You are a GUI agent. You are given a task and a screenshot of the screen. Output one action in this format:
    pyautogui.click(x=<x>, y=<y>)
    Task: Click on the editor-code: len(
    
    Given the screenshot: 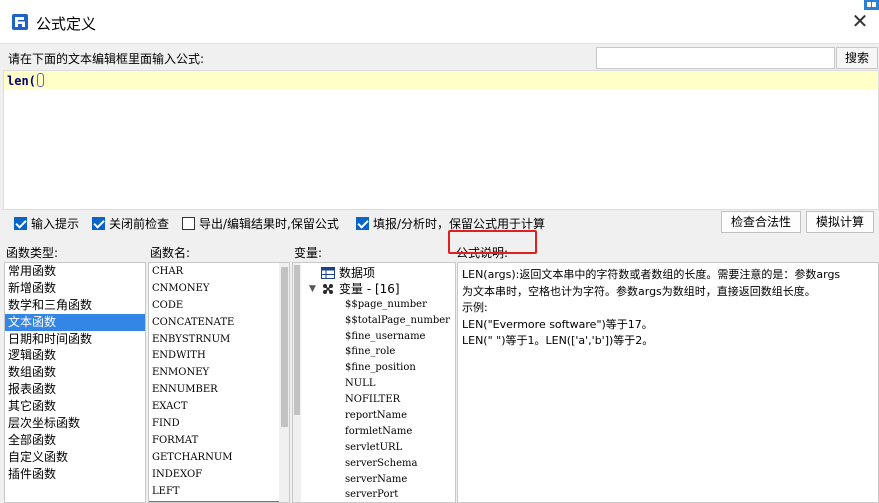 What is the action you would take?
    pyautogui.click(x=25, y=80)
    